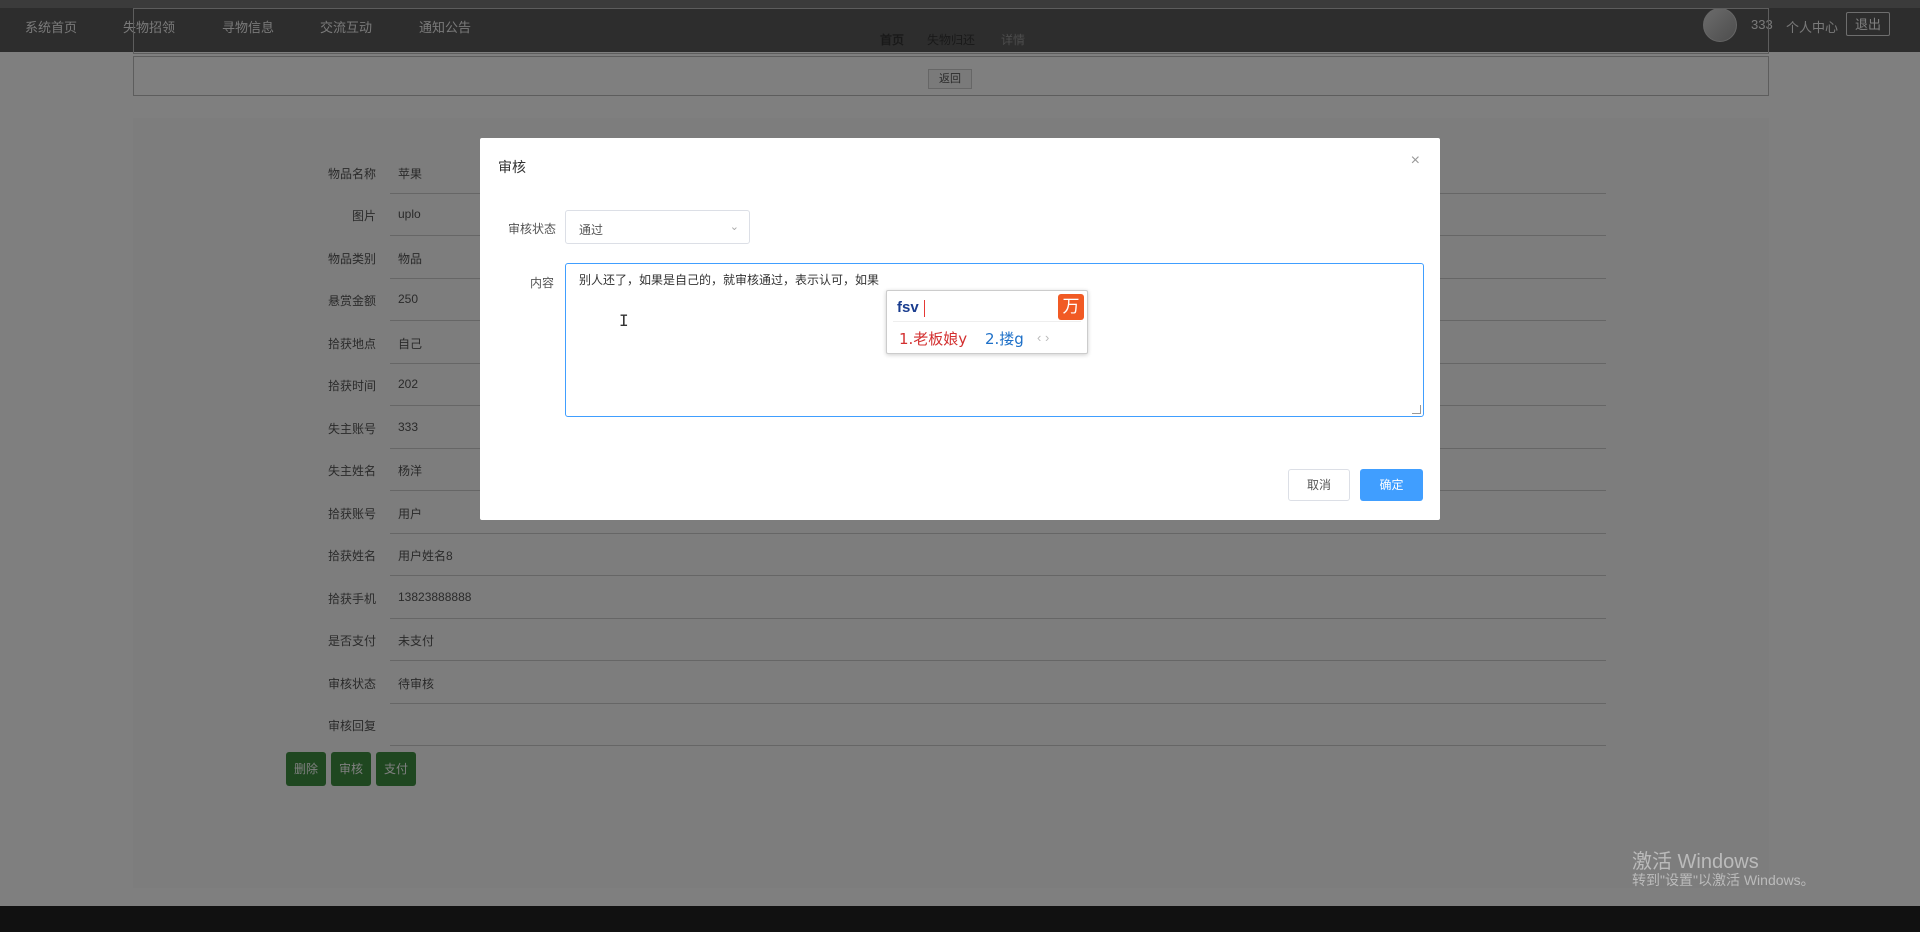 The height and width of the screenshot is (932, 1920). Describe the element at coordinates (734, 227) in the screenshot. I see `chevron-down-icon: ⌄` at that location.